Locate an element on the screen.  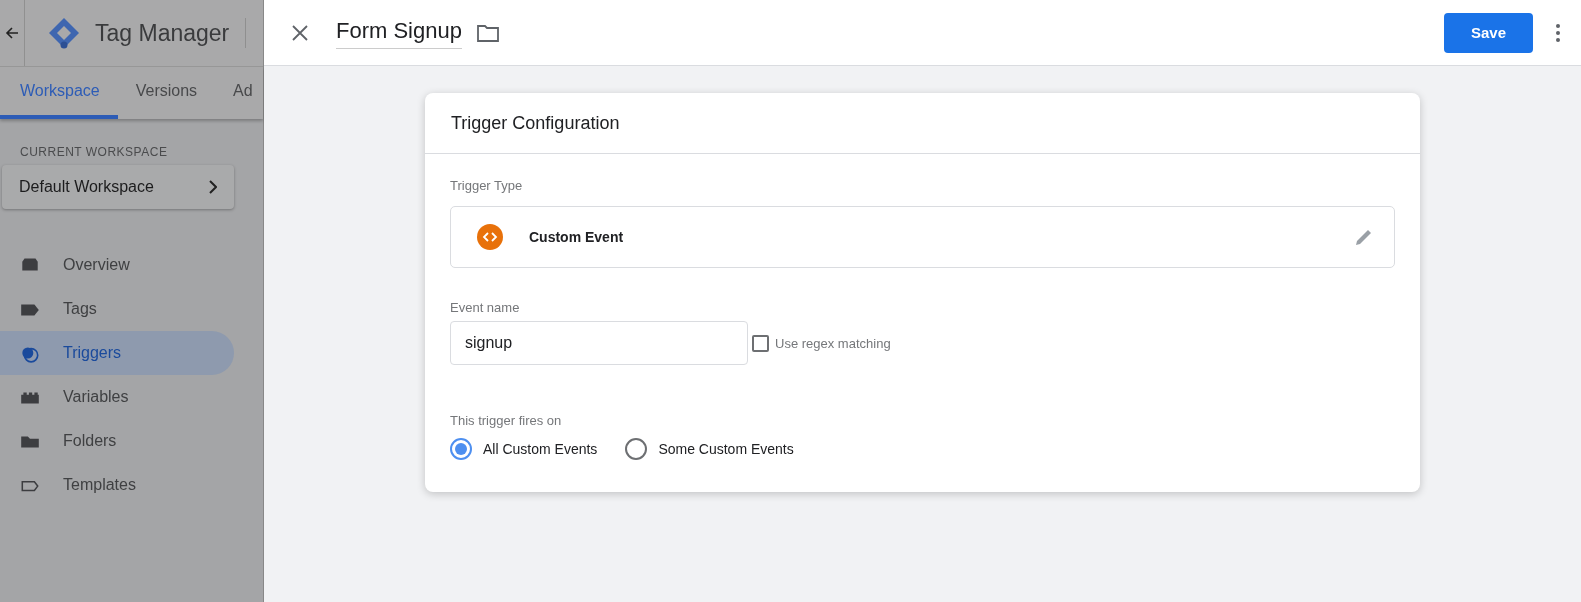
regex-checkbox: Use regex matching is located at coordinates (821, 343).